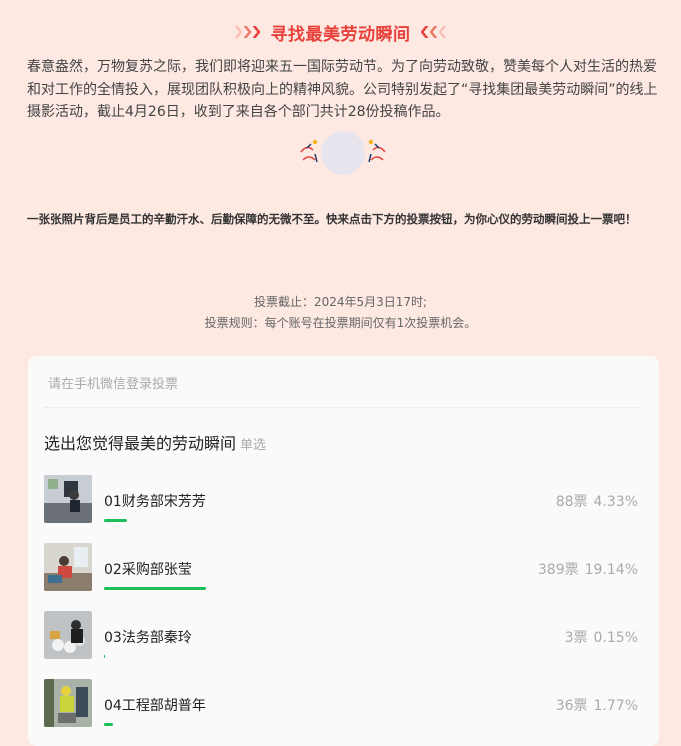  I want to click on header: 寻找最美劳动瞬间, so click(340, 32).